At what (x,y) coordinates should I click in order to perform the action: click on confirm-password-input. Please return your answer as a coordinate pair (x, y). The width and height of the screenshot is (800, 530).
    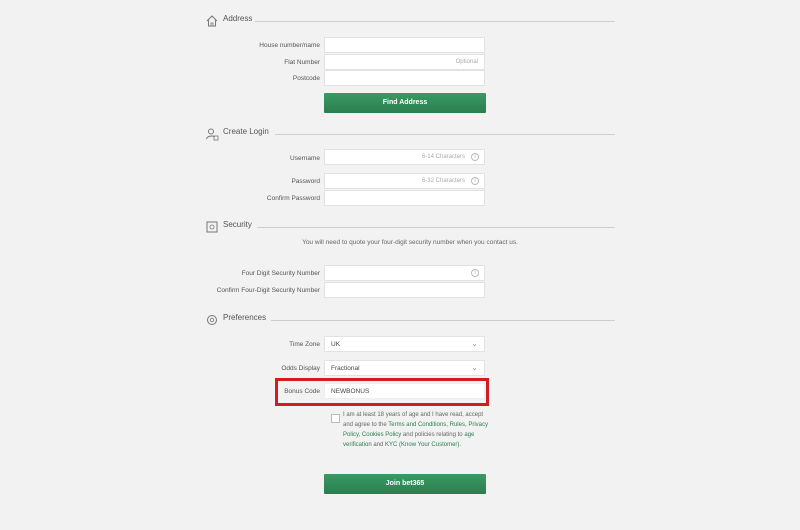
    Looking at the image, I should click on (404, 198).